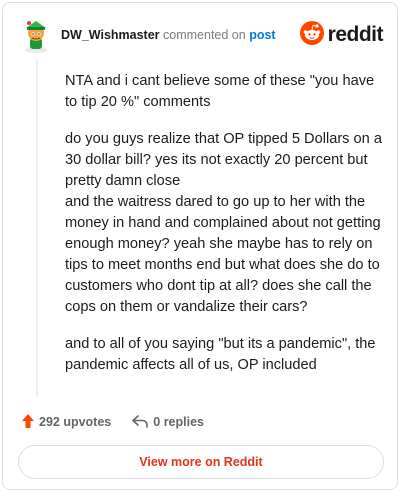 The width and height of the screenshot is (400, 492). What do you see at coordinates (355, 34) in the screenshot?
I see `reddit-wordmark: reddit` at bounding box center [355, 34].